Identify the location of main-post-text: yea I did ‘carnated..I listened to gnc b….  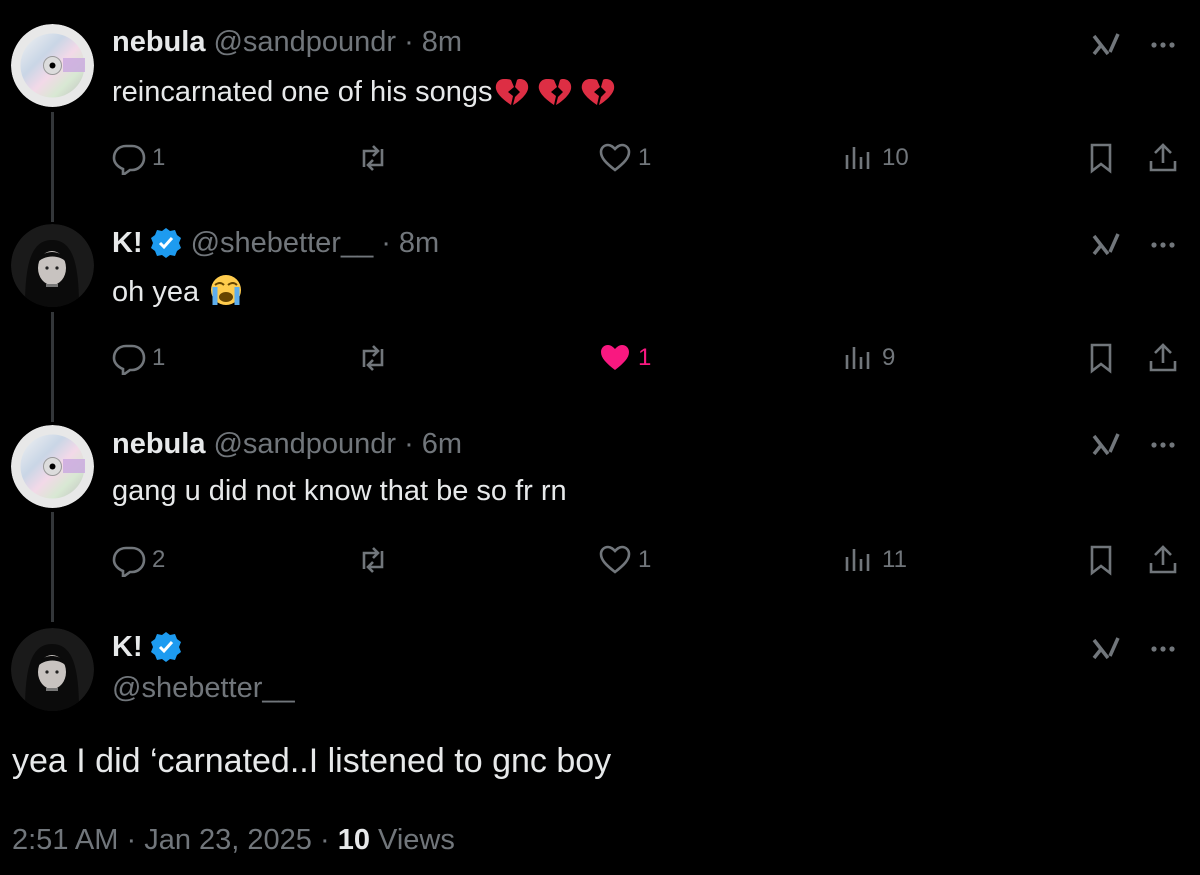
(312, 761).